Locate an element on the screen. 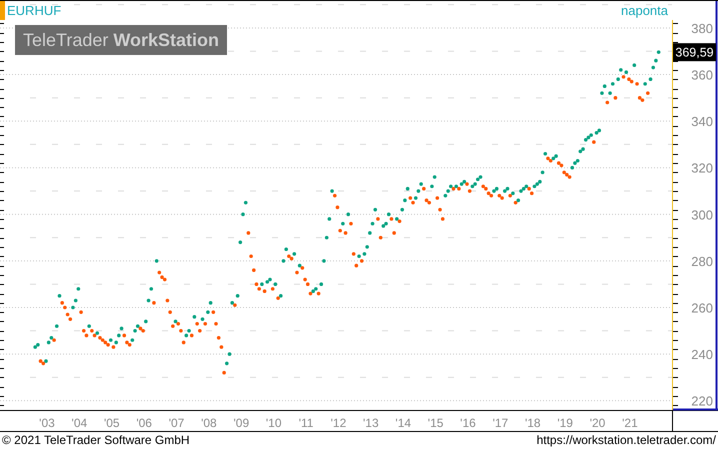  axis-label: '19 is located at coordinates (565, 423).